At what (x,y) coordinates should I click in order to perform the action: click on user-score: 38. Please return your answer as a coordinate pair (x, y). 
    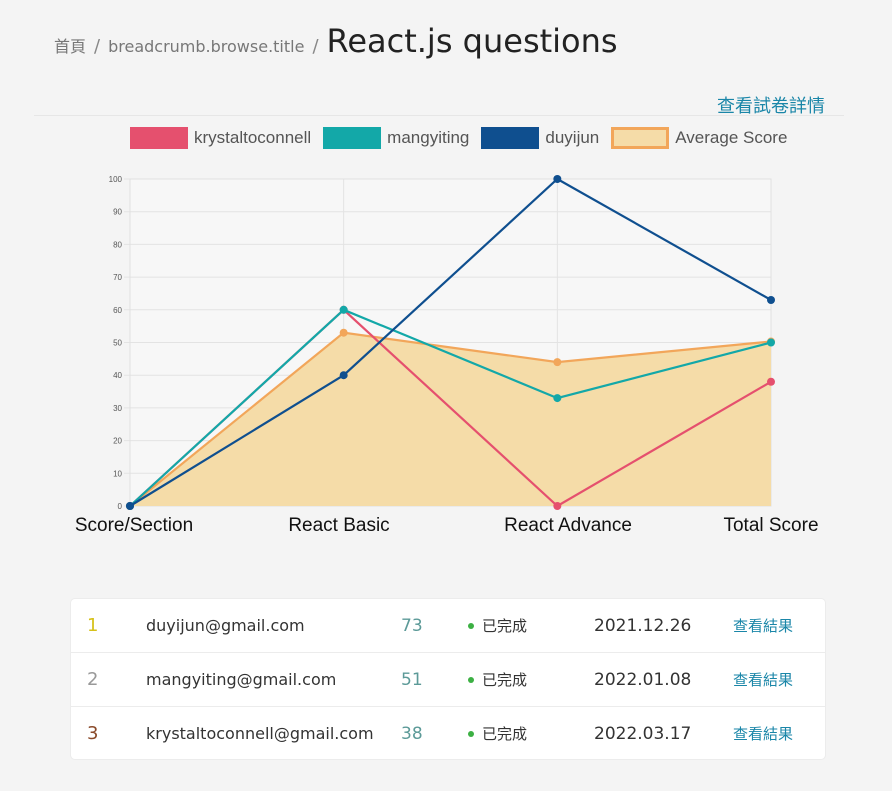
    Looking at the image, I should click on (412, 733).